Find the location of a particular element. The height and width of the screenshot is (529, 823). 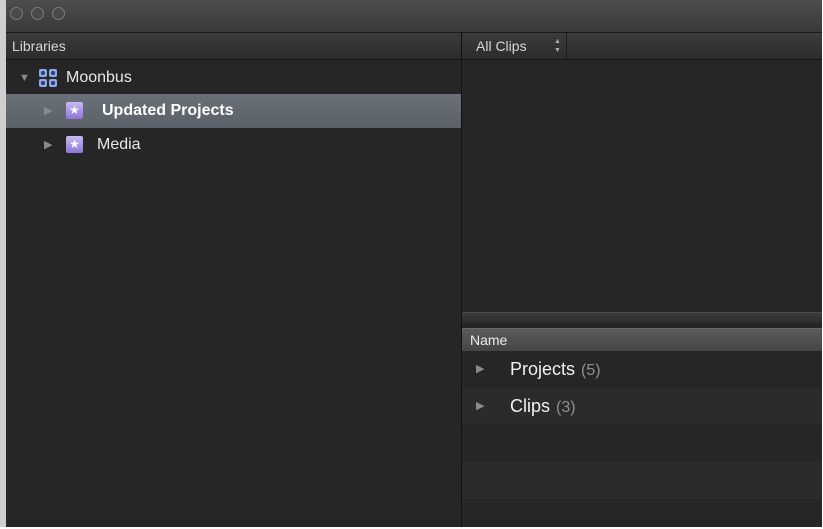

list-item-projects: ▶ Projects (5) is located at coordinates (642, 369).